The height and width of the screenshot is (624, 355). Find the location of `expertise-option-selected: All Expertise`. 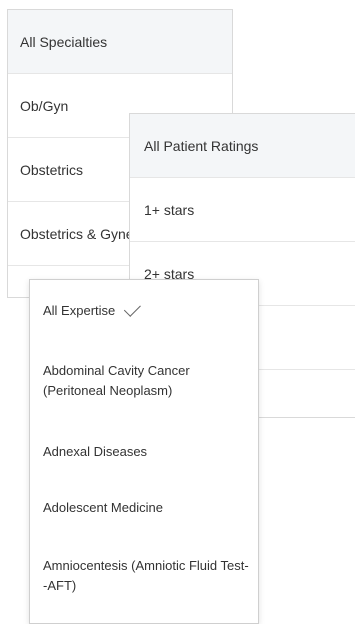

expertise-option-selected: All Expertise is located at coordinates (147, 310).